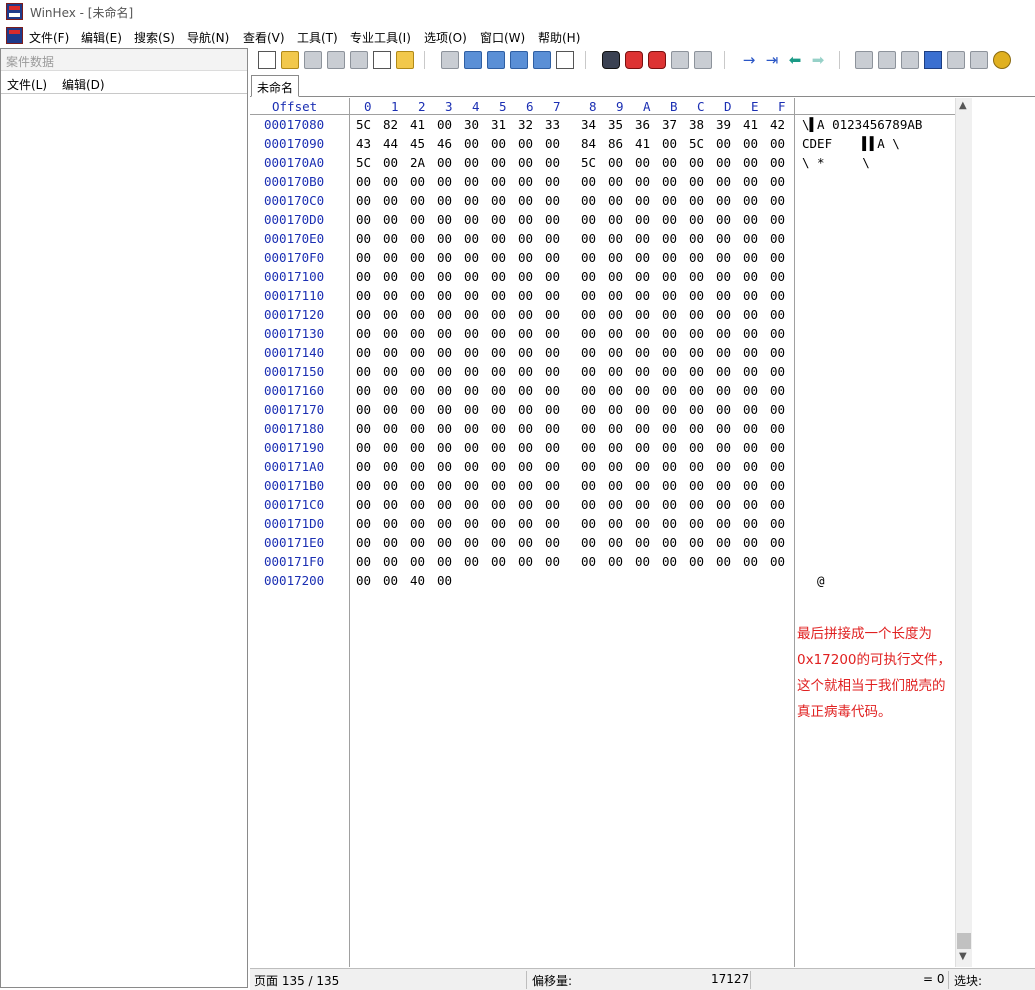 The height and width of the screenshot is (990, 1035). Describe the element at coordinates (552, 124) in the screenshot. I see `hex-byte: 33` at that location.